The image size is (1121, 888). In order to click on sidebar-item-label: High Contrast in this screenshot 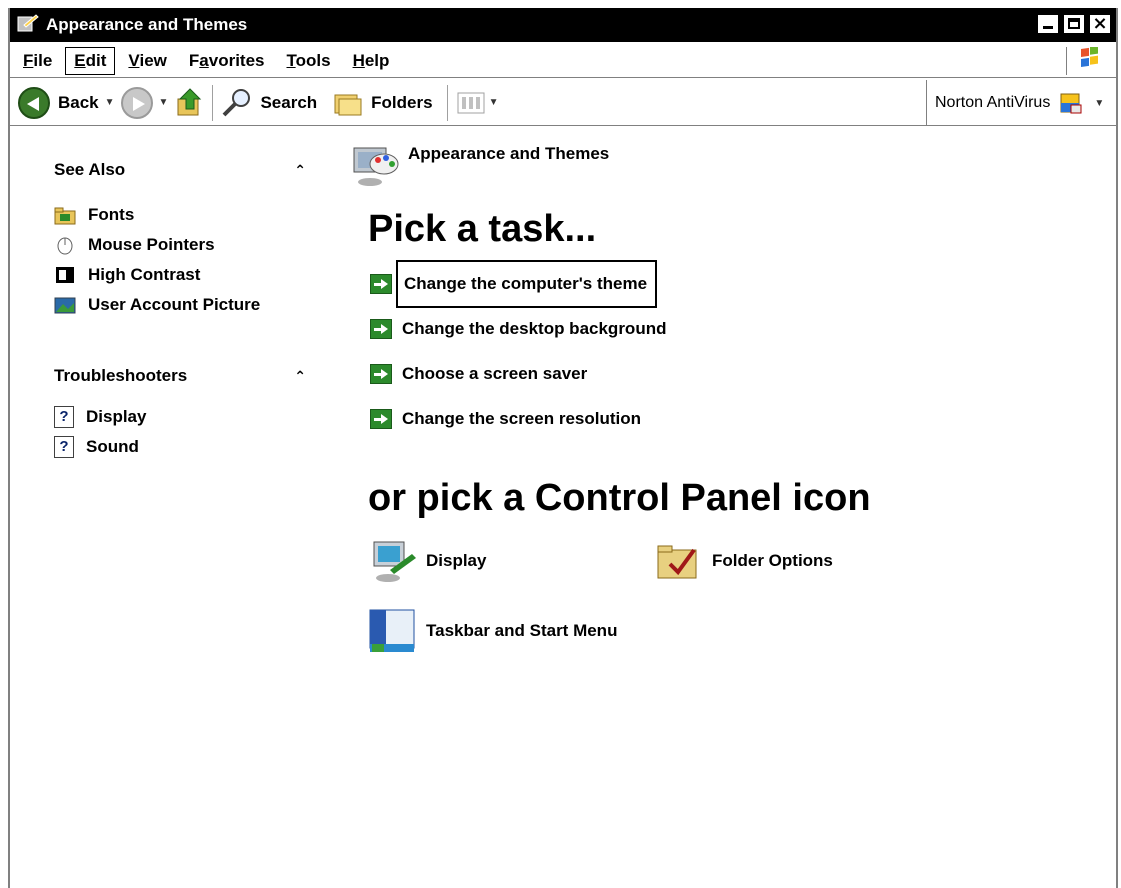, I will do `click(144, 274)`.